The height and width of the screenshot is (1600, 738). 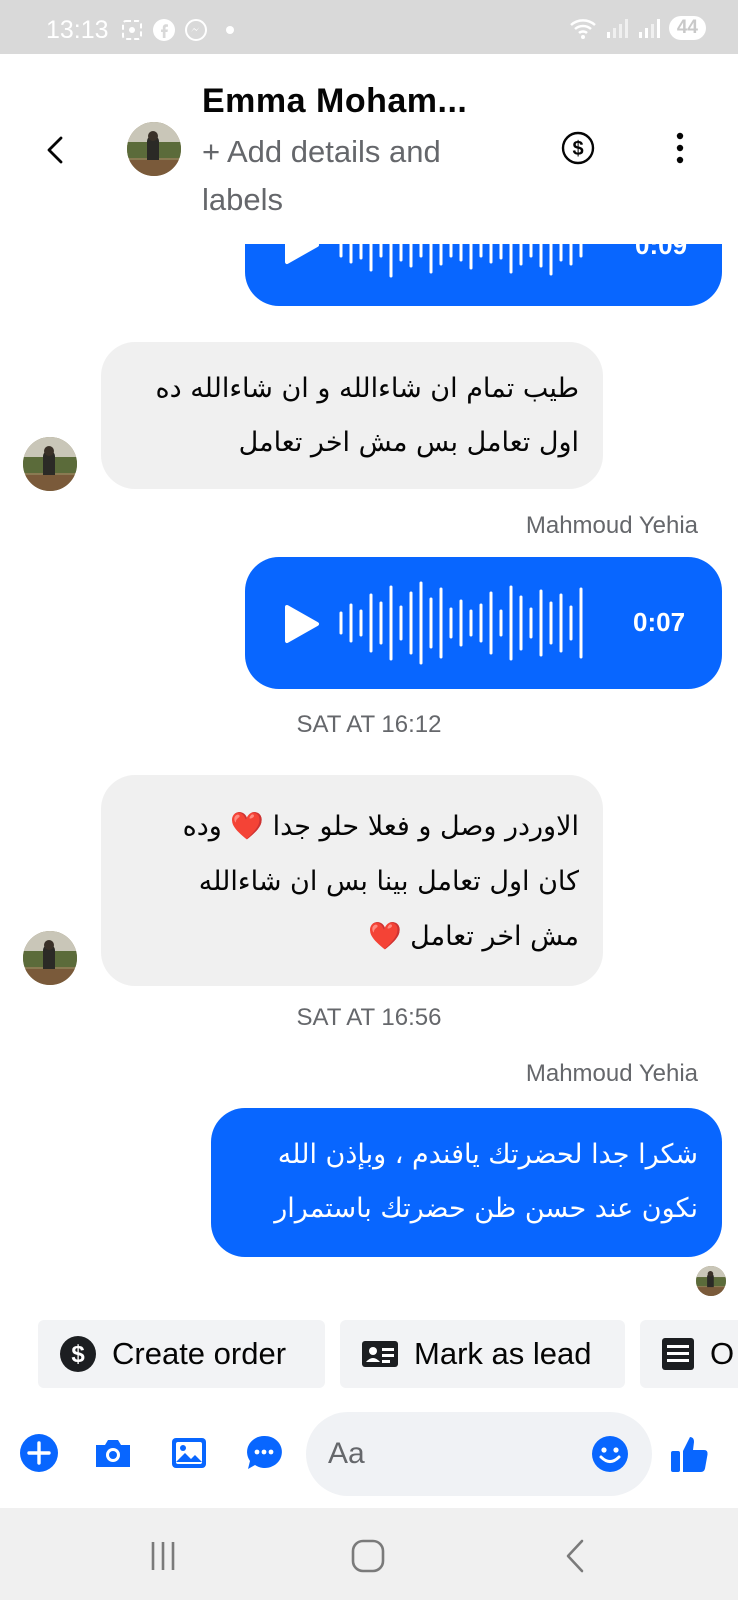 I want to click on create-order-button: $ Create order, so click(x=181, y=1354).